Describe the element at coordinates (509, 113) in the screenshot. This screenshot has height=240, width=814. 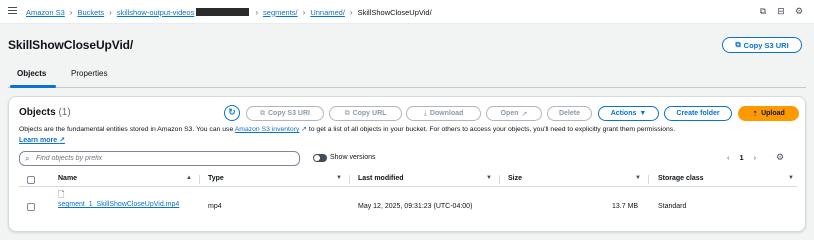
I see `open-label: Open` at that location.